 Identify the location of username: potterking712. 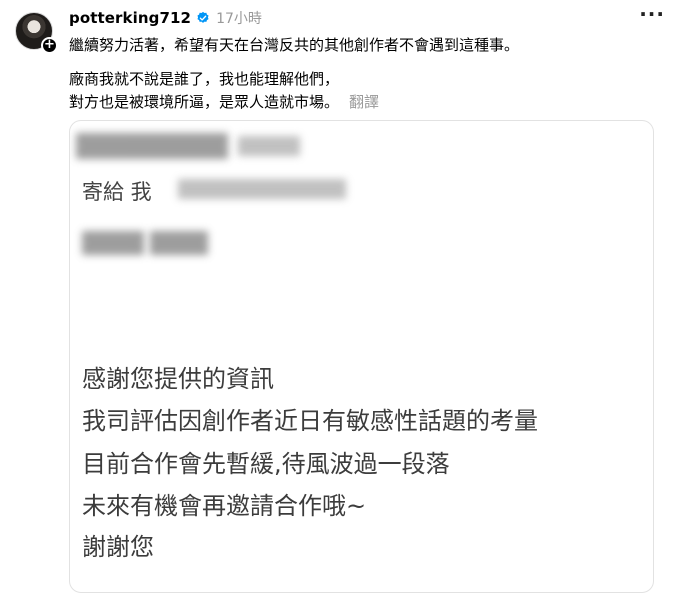
(130, 18).